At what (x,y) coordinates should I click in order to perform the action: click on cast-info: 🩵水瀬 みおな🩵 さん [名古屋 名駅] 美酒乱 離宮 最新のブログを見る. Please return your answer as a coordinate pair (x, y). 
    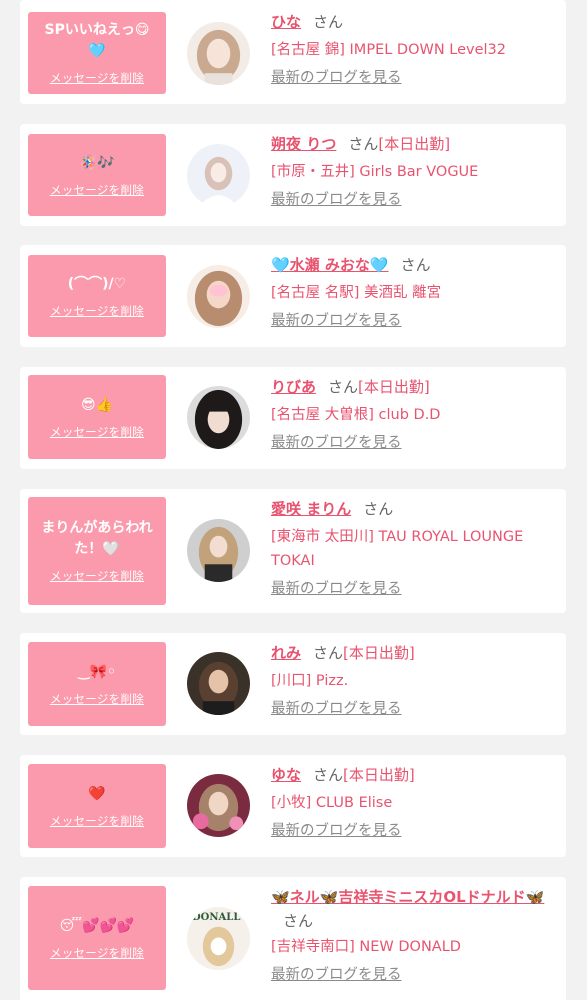
    Looking at the image, I should click on (416, 293).